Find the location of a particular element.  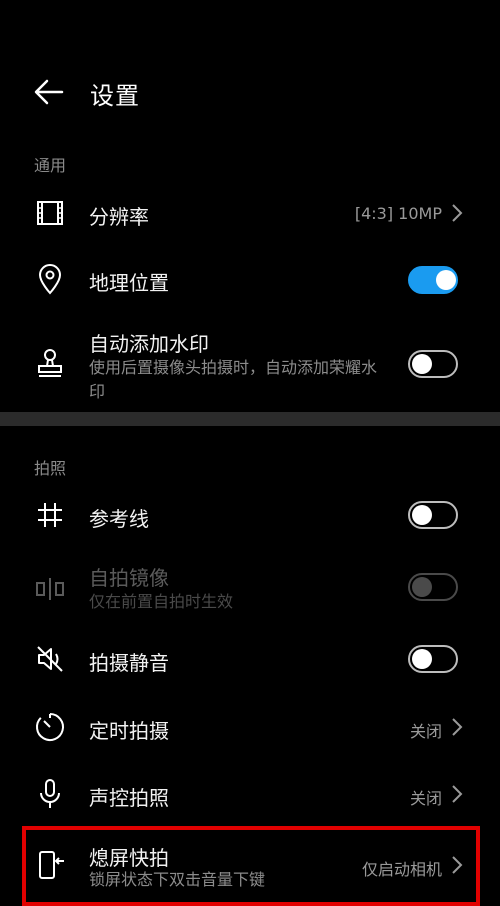

row-title-watermark: 自动添加水印 is located at coordinates (149, 344).